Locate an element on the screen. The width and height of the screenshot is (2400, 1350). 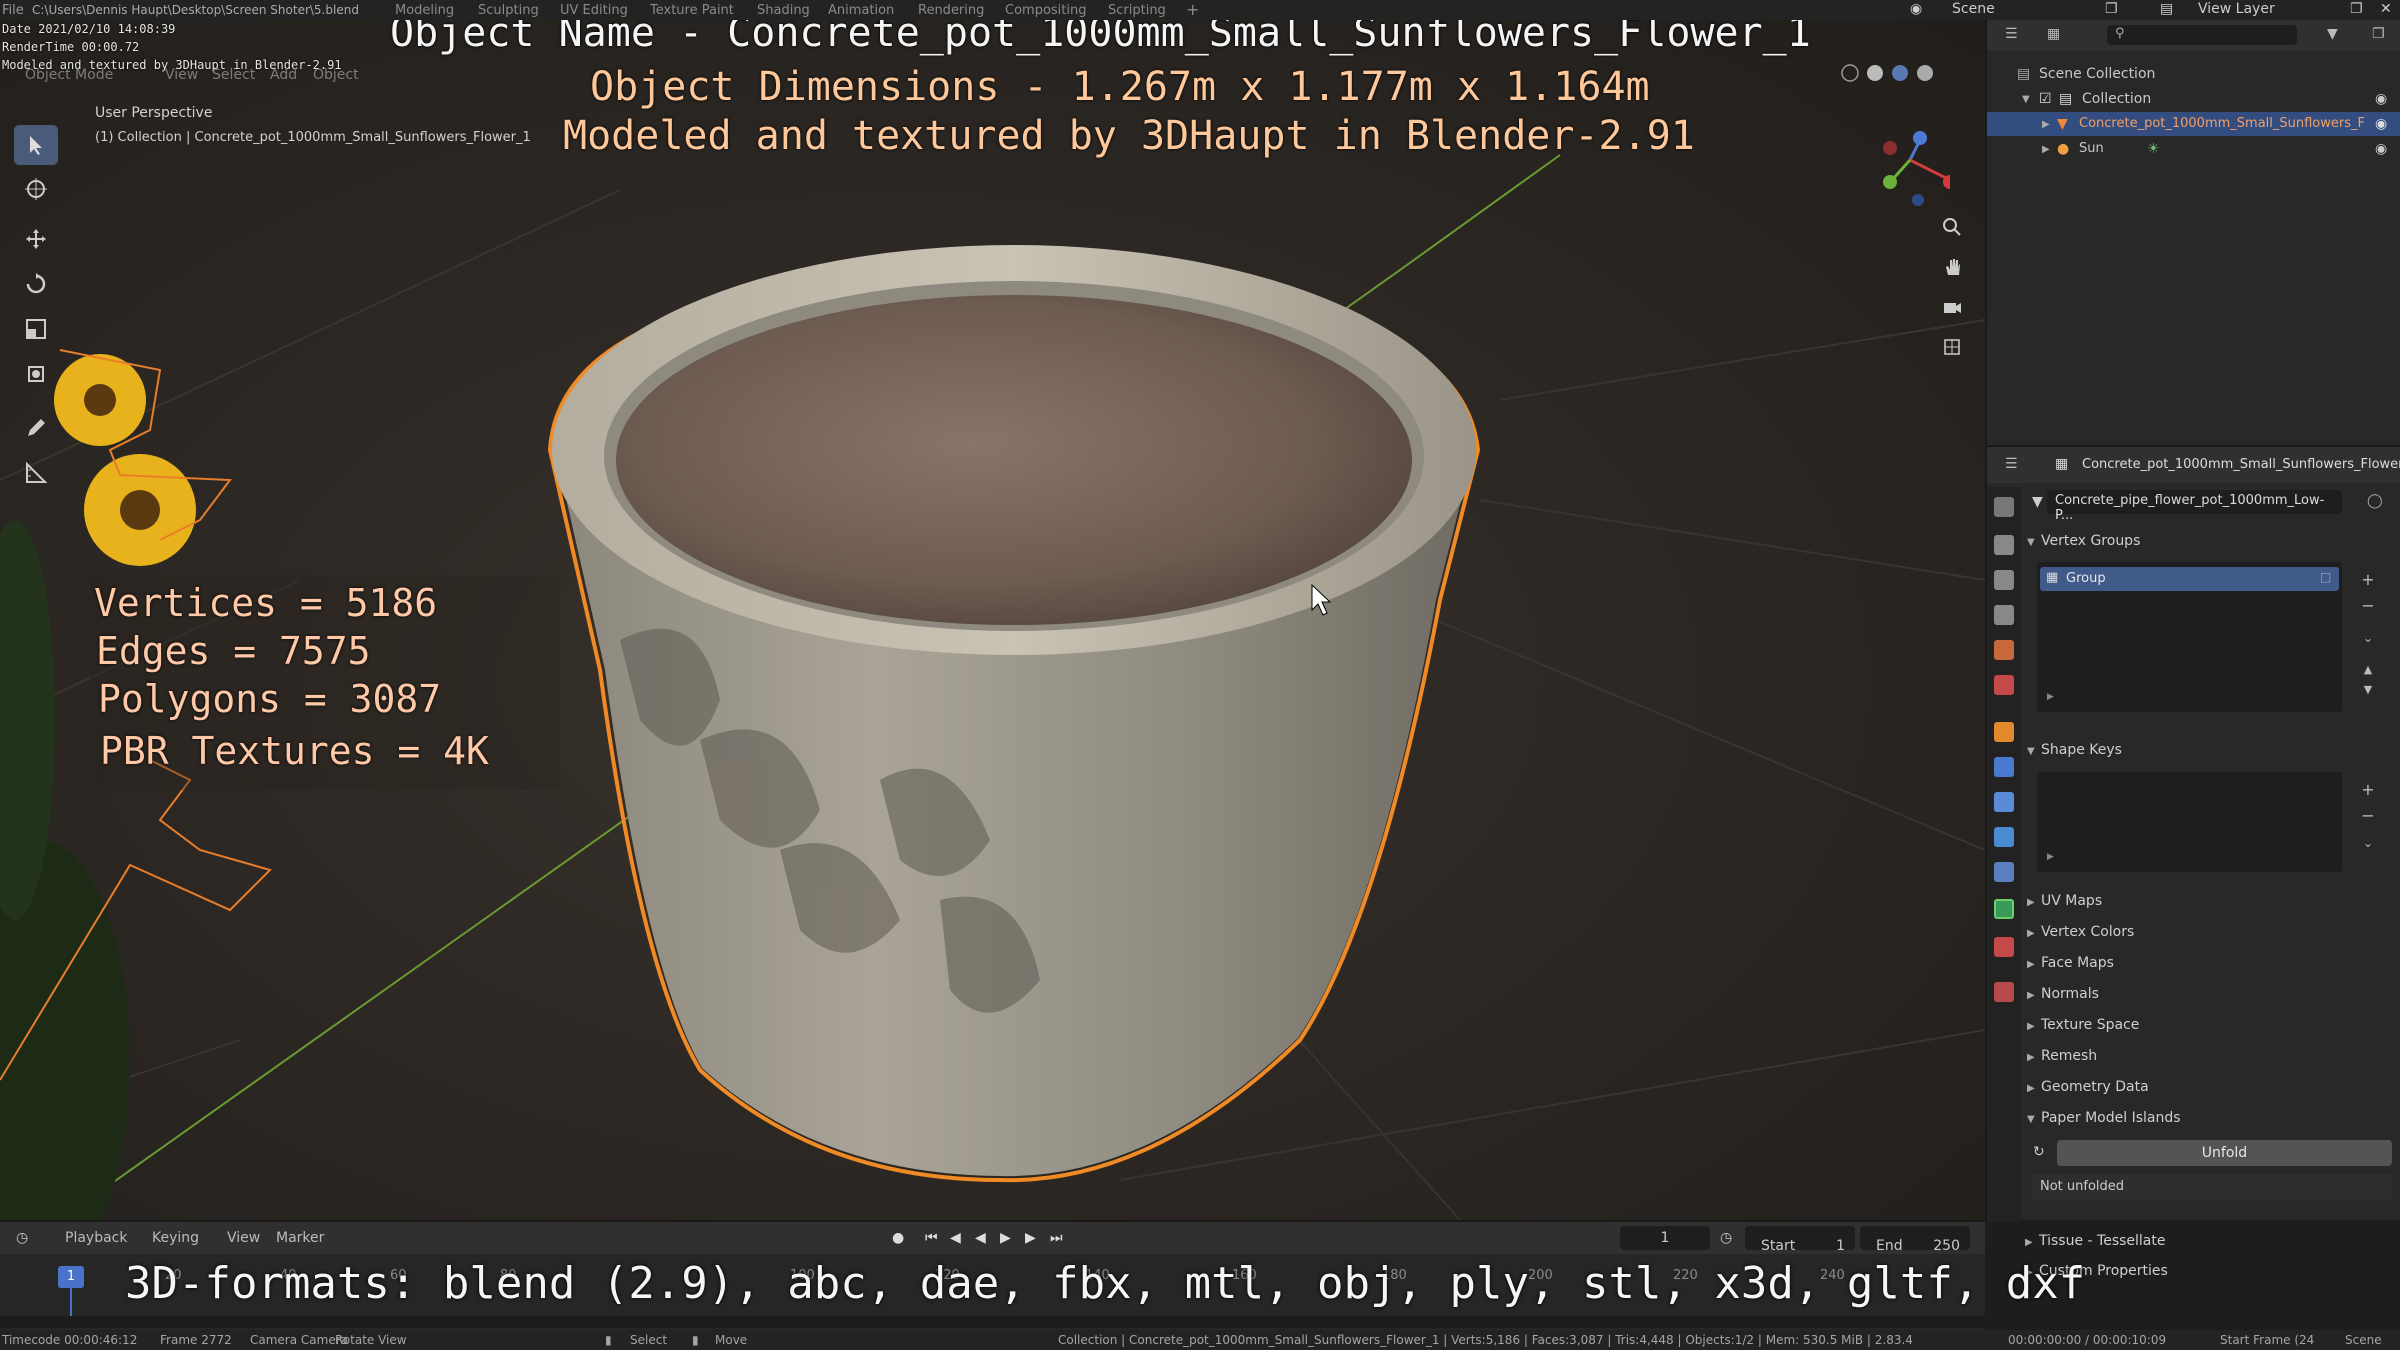
tab-modeling: Modeling is located at coordinates (424, 10).